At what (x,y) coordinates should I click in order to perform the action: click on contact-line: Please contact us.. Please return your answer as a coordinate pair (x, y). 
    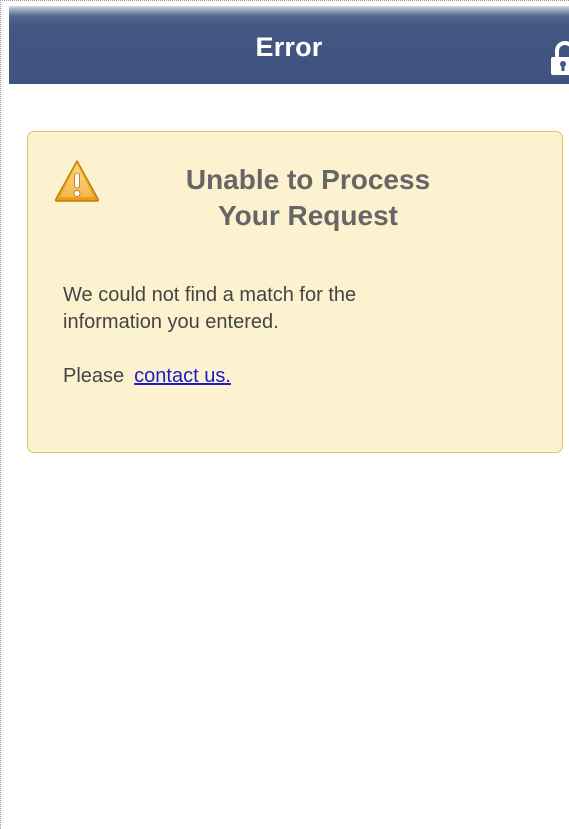
    Looking at the image, I should click on (298, 376).